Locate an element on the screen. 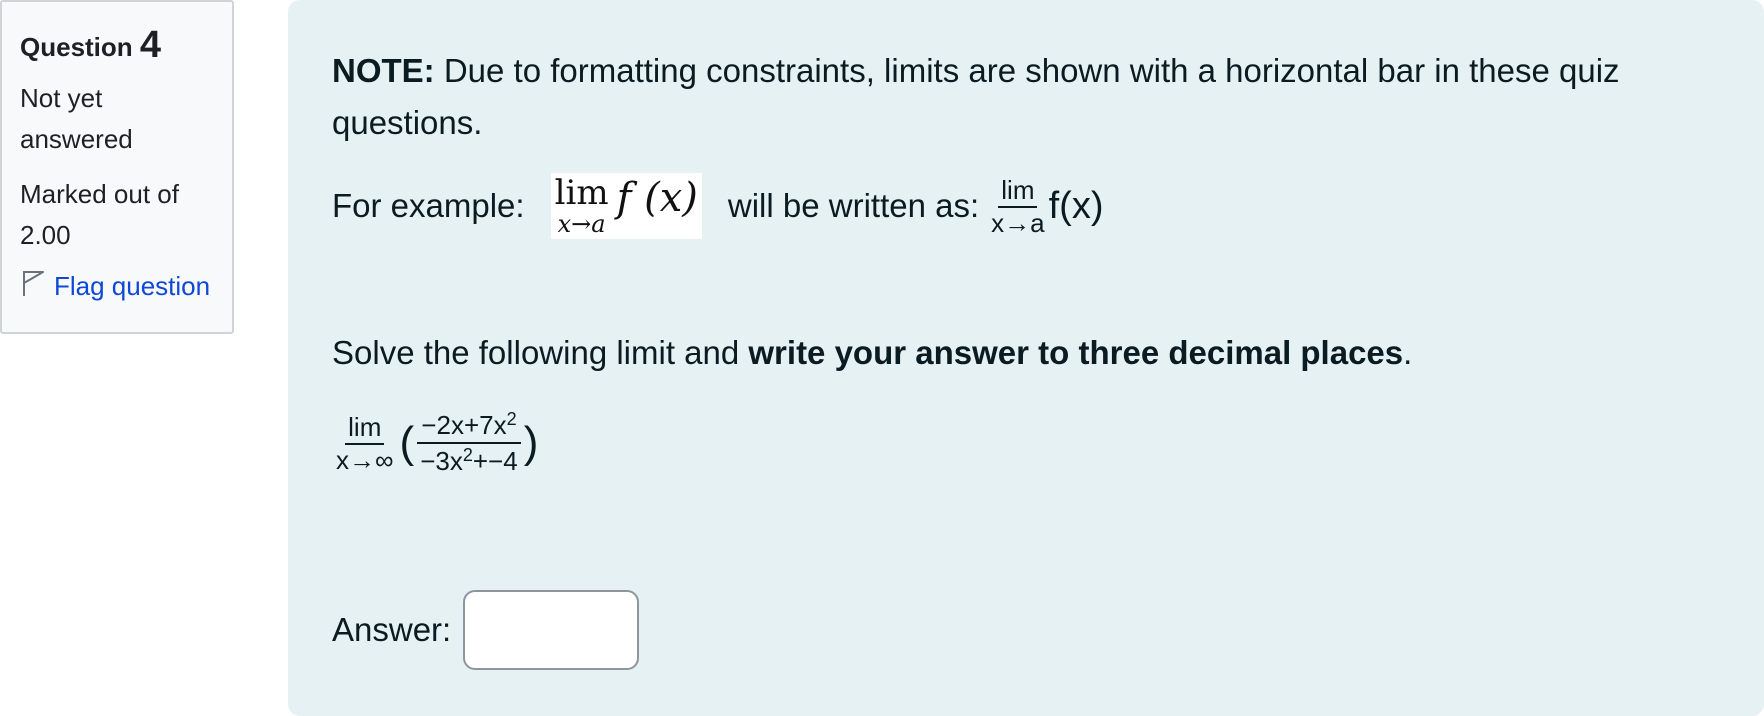 The width and height of the screenshot is (1764, 716). example-label: For example: is located at coordinates (428, 205).